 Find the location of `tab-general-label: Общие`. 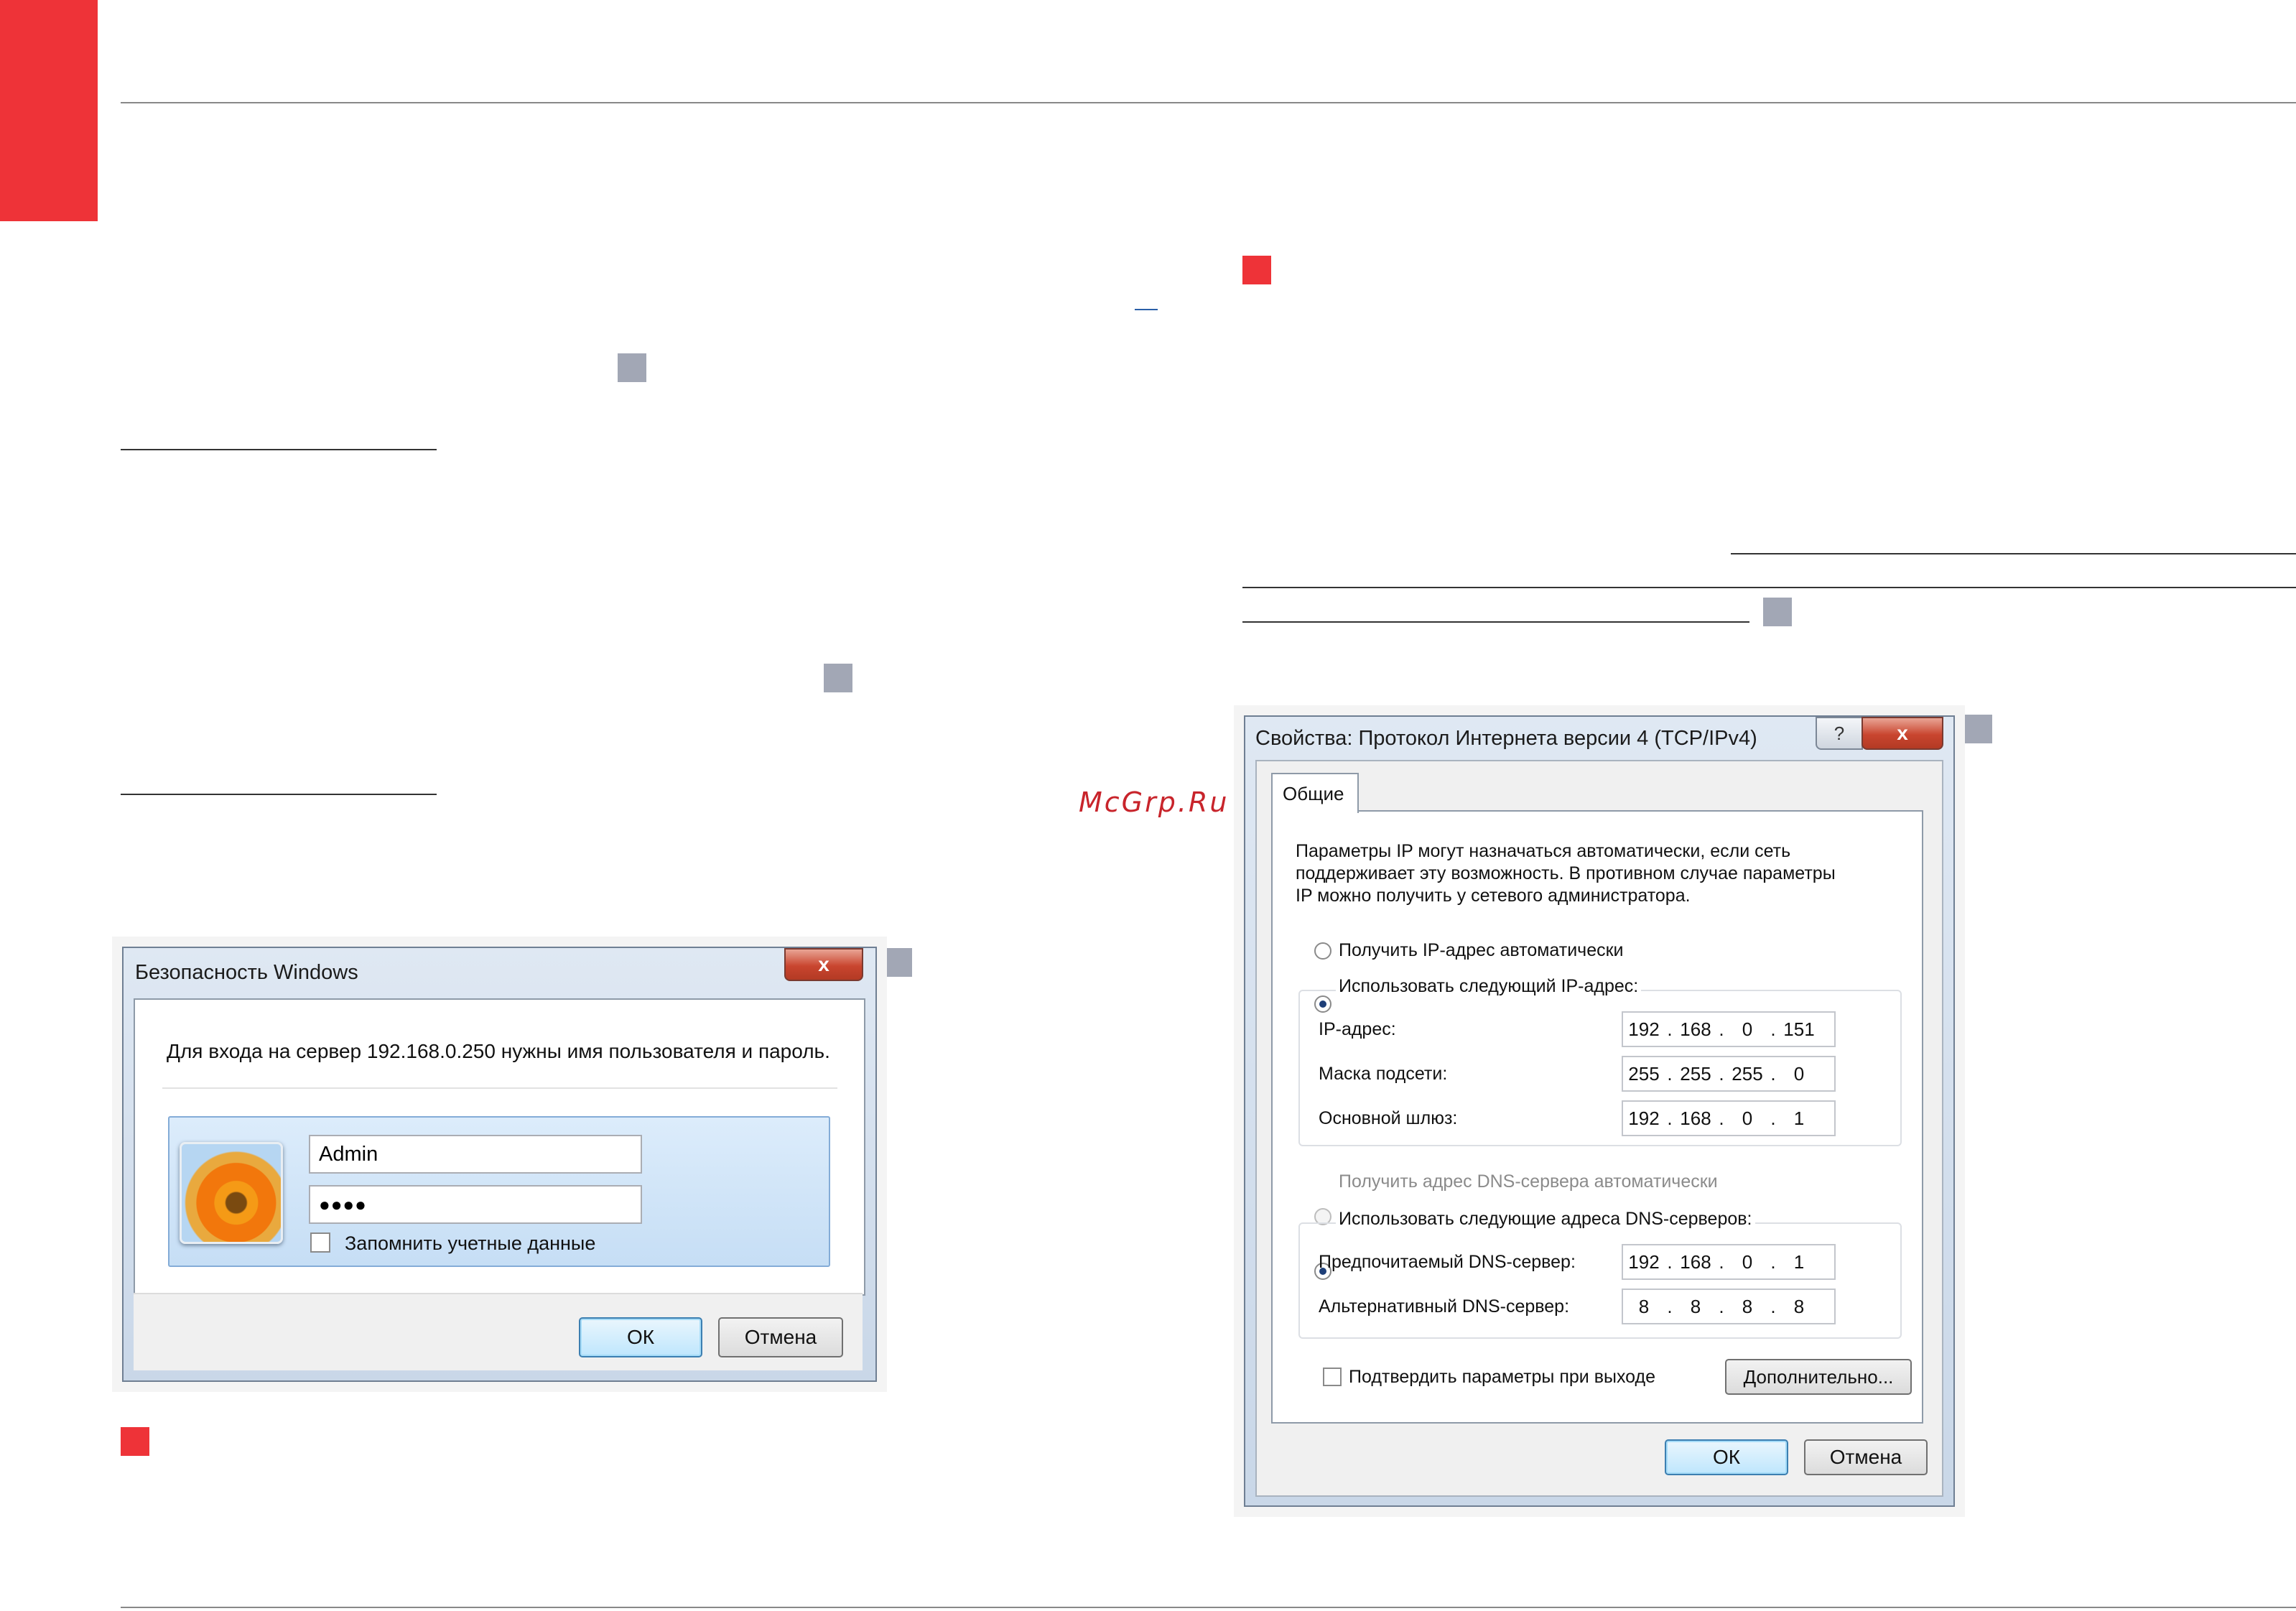

tab-general-label: Общие is located at coordinates (1313, 793).